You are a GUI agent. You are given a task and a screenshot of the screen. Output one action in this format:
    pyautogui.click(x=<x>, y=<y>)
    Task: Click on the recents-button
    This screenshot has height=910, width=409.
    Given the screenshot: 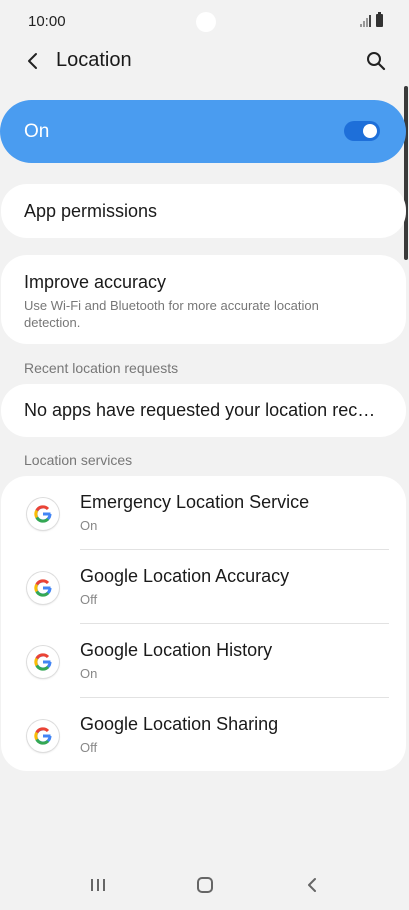 What is the action you would take?
    pyautogui.click(x=98, y=885)
    